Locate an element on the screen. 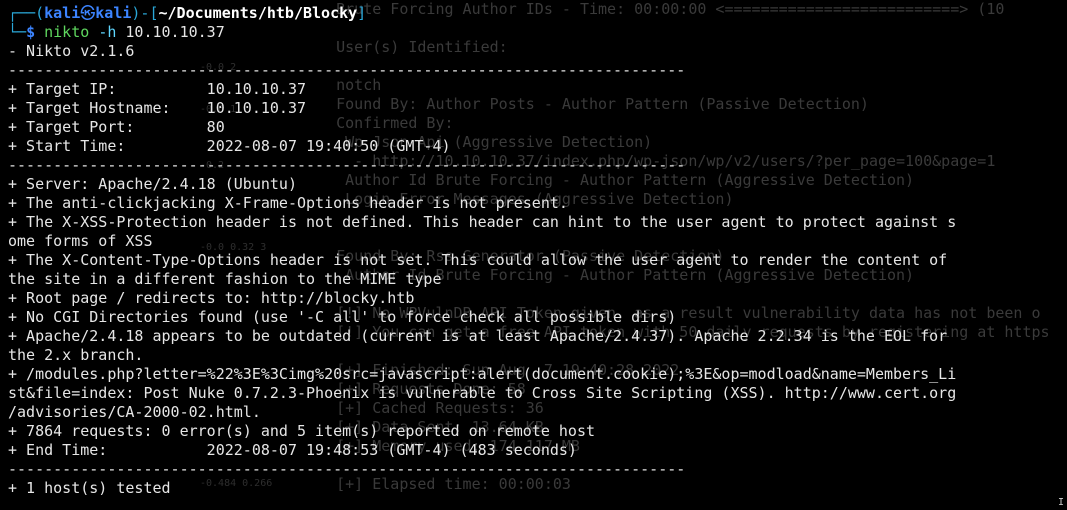 The height and width of the screenshot is (510, 1067). command-line: └─$ nikto -h 10.10.10.37 is located at coordinates (116, 32).